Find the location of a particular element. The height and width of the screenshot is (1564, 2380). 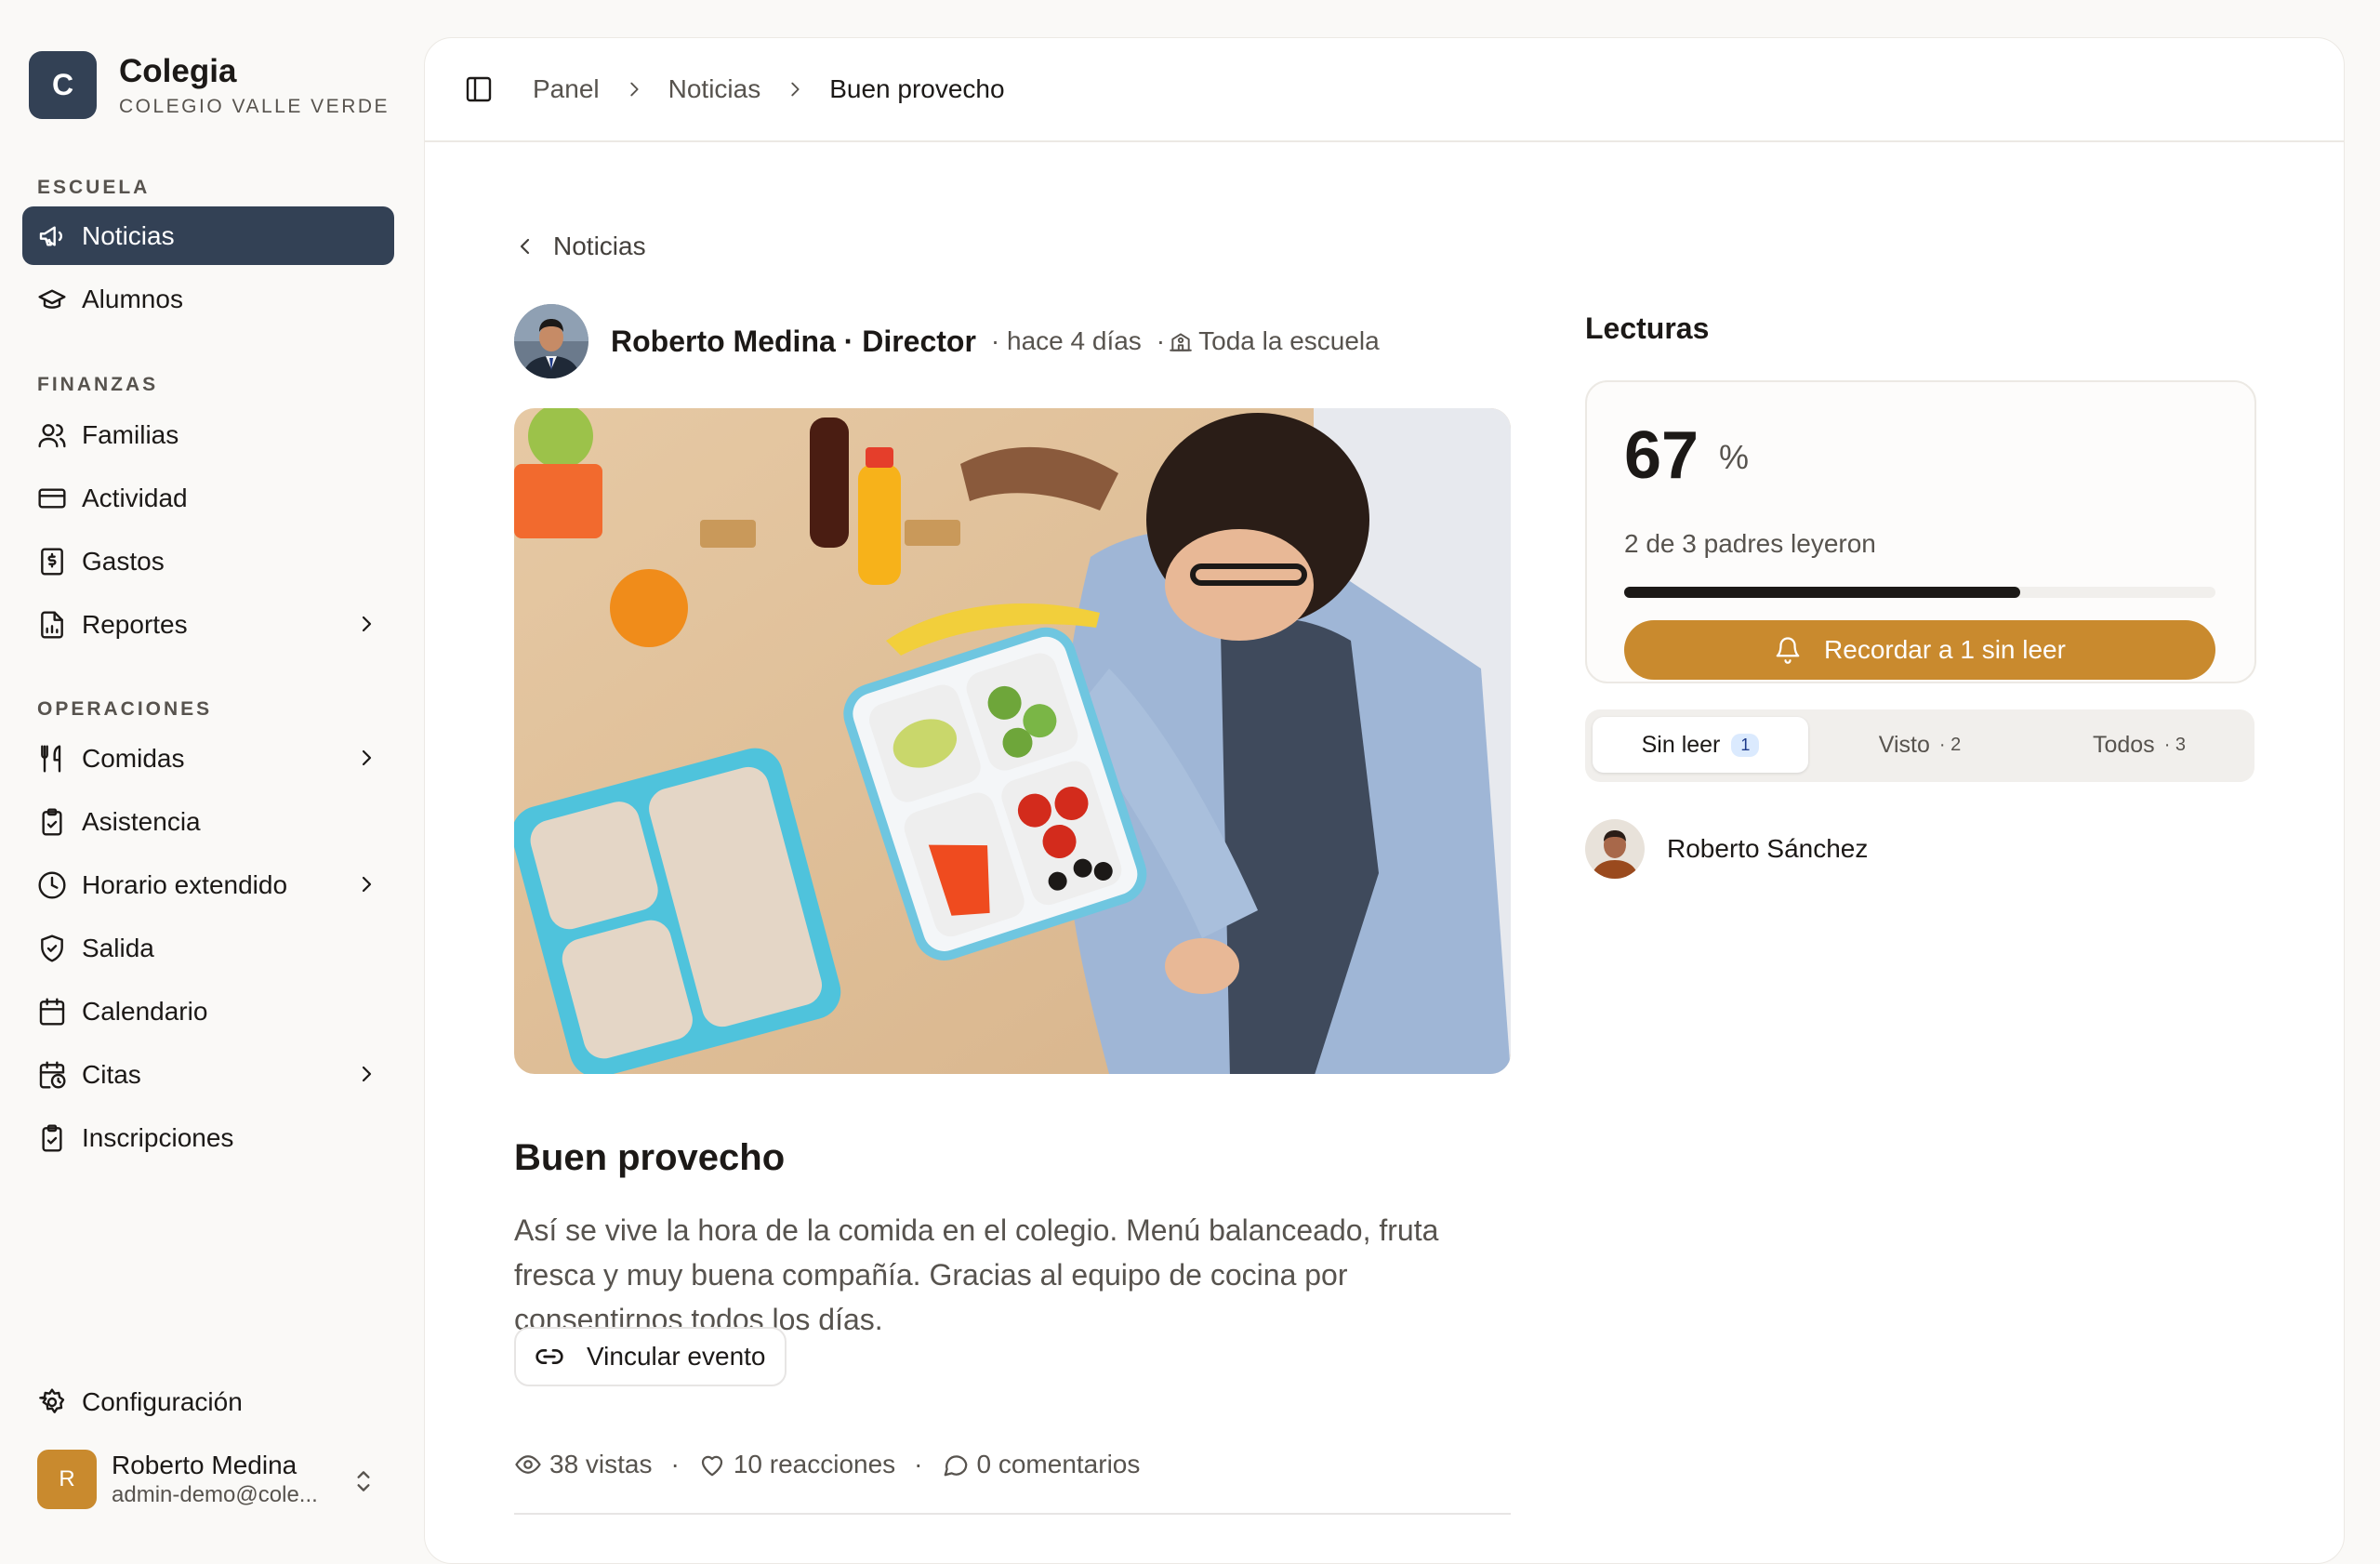

post-audience: · Toda la escuela is located at coordinates (1268, 341).